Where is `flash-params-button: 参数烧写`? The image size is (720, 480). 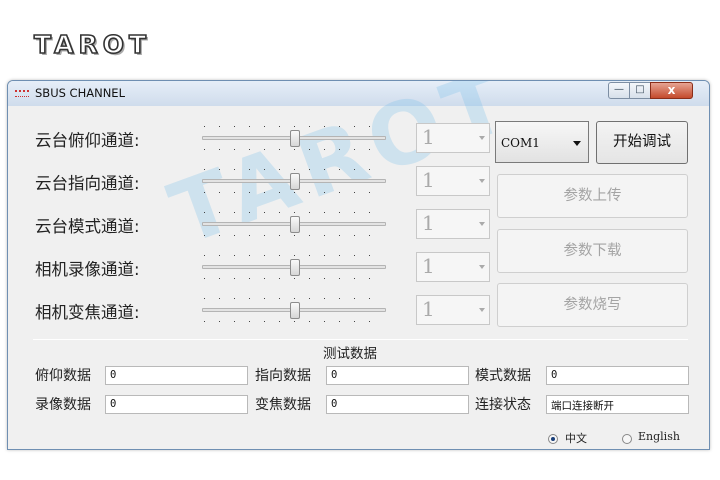 flash-params-button: 参数烧写 is located at coordinates (592, 305).